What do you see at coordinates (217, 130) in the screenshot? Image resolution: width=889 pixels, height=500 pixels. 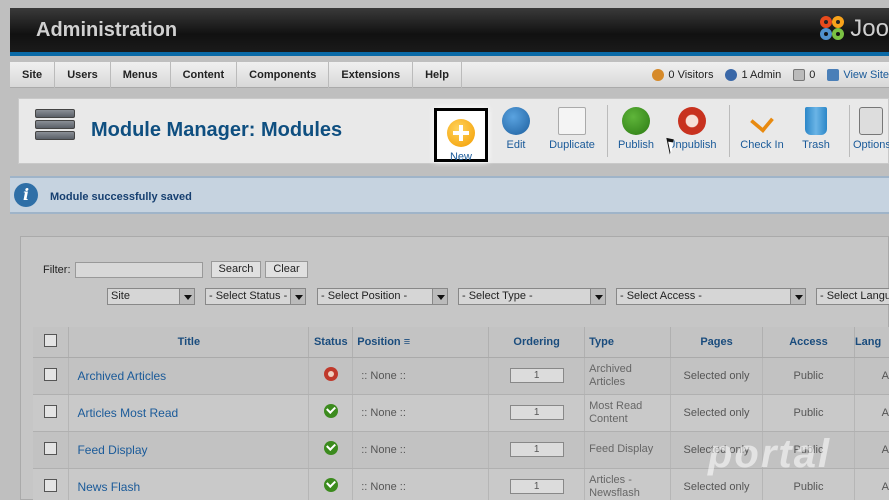 I see `page-title: Module Manager: Modules` at bounding box center [217, 130].